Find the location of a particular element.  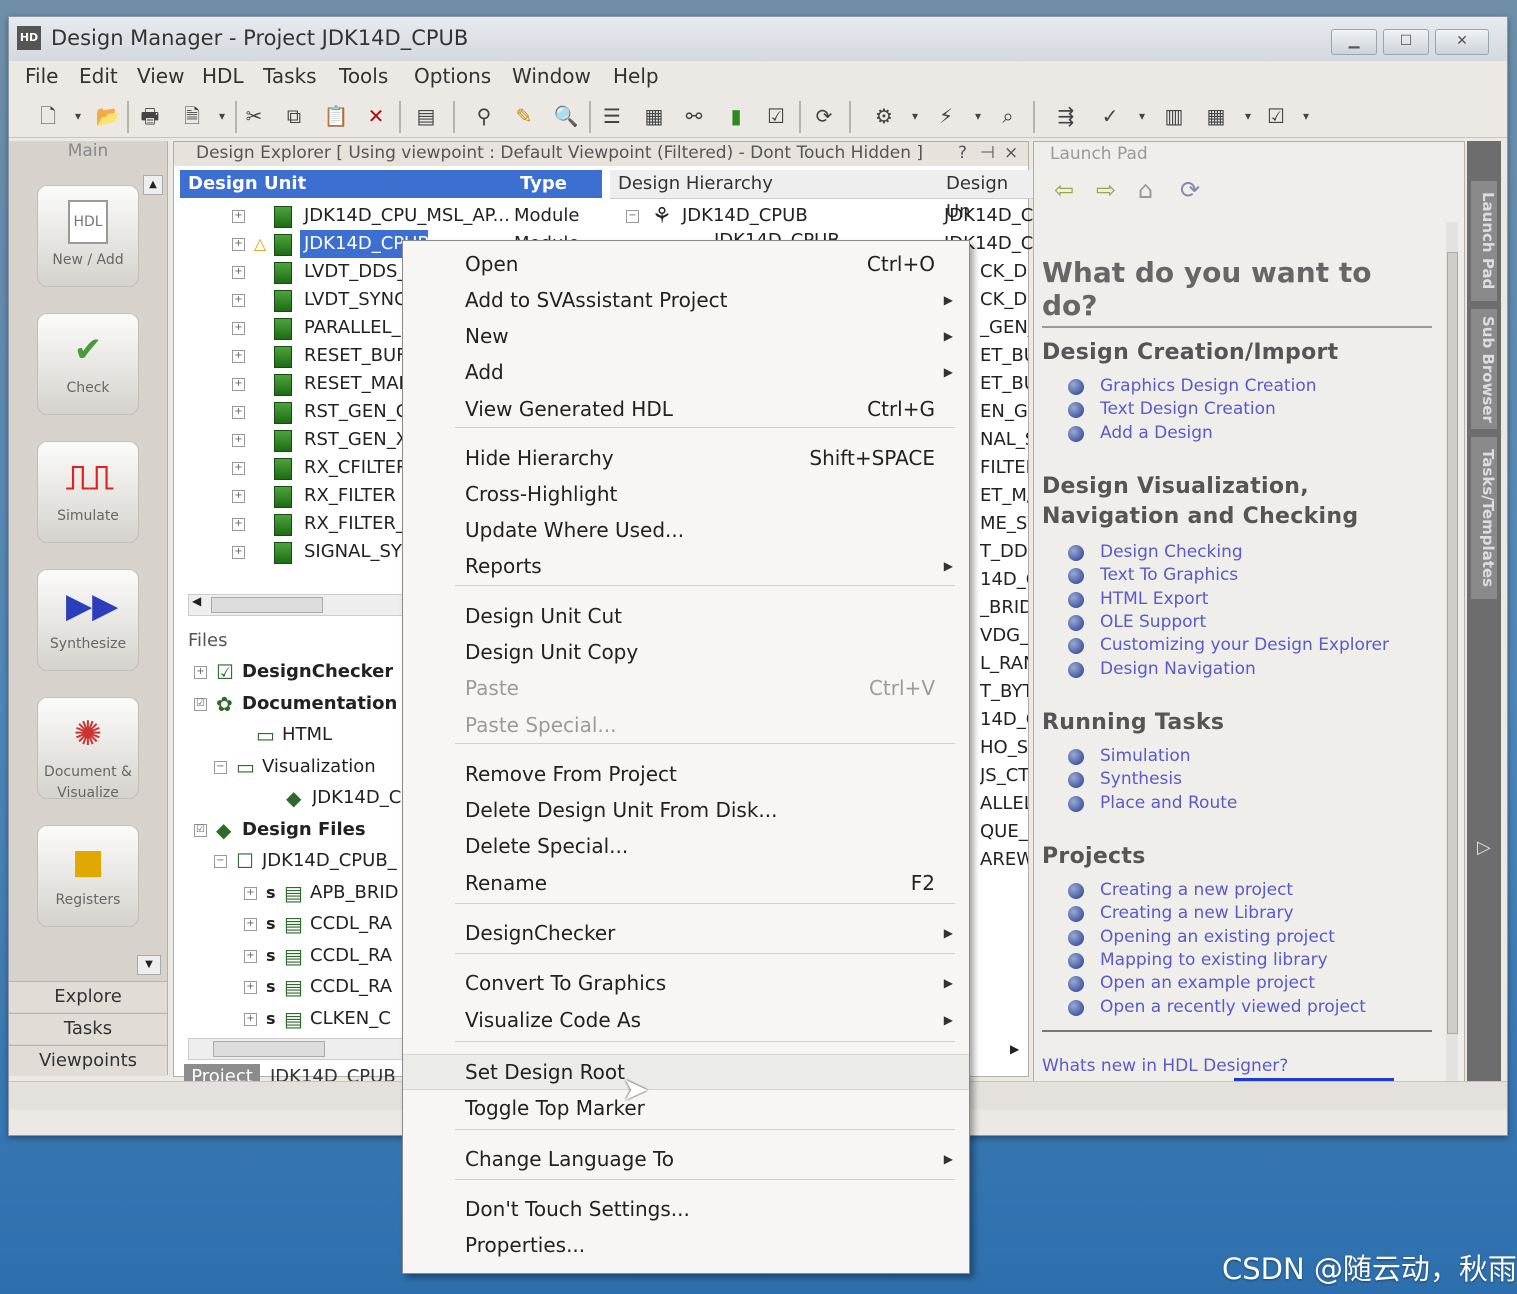

nav-viewpoints: Viewpoints is located at coordinates (88, 1060).